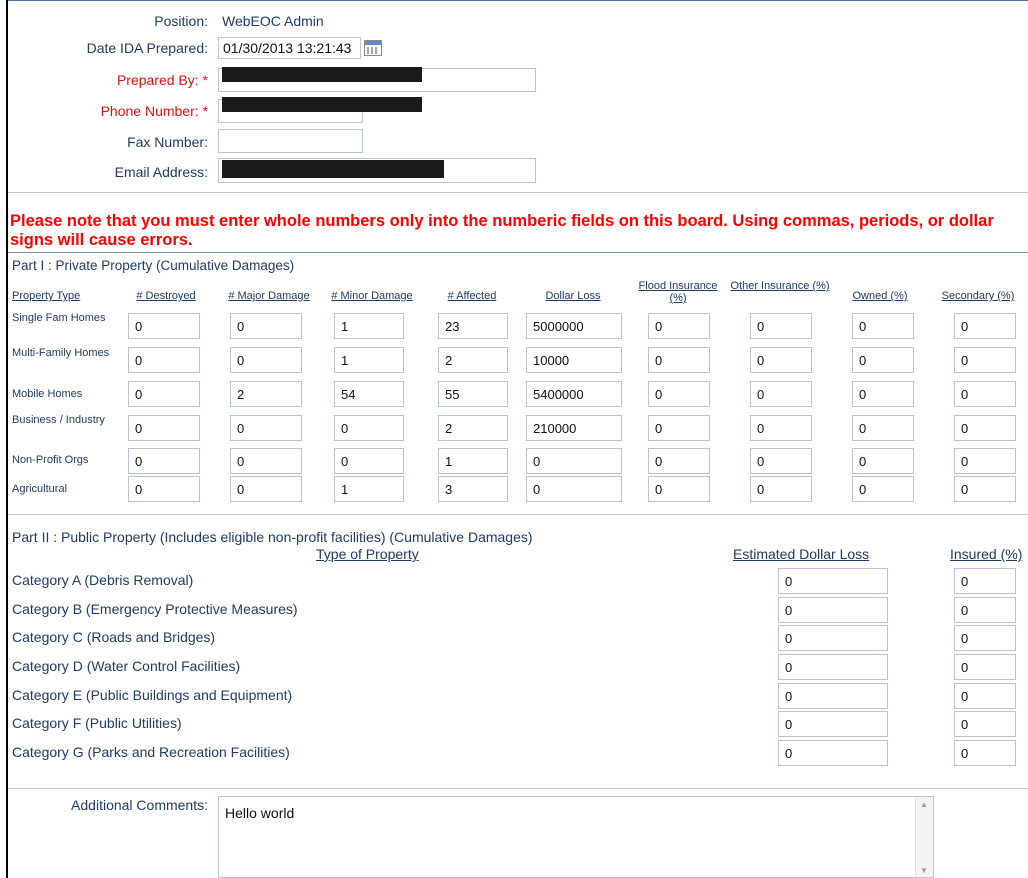 The height and width of the screenshot is (878, 1028). Describe the element at coordinates (574, 394) in the screenshot. I see `dollar-loss-input: 5400000` at that location.